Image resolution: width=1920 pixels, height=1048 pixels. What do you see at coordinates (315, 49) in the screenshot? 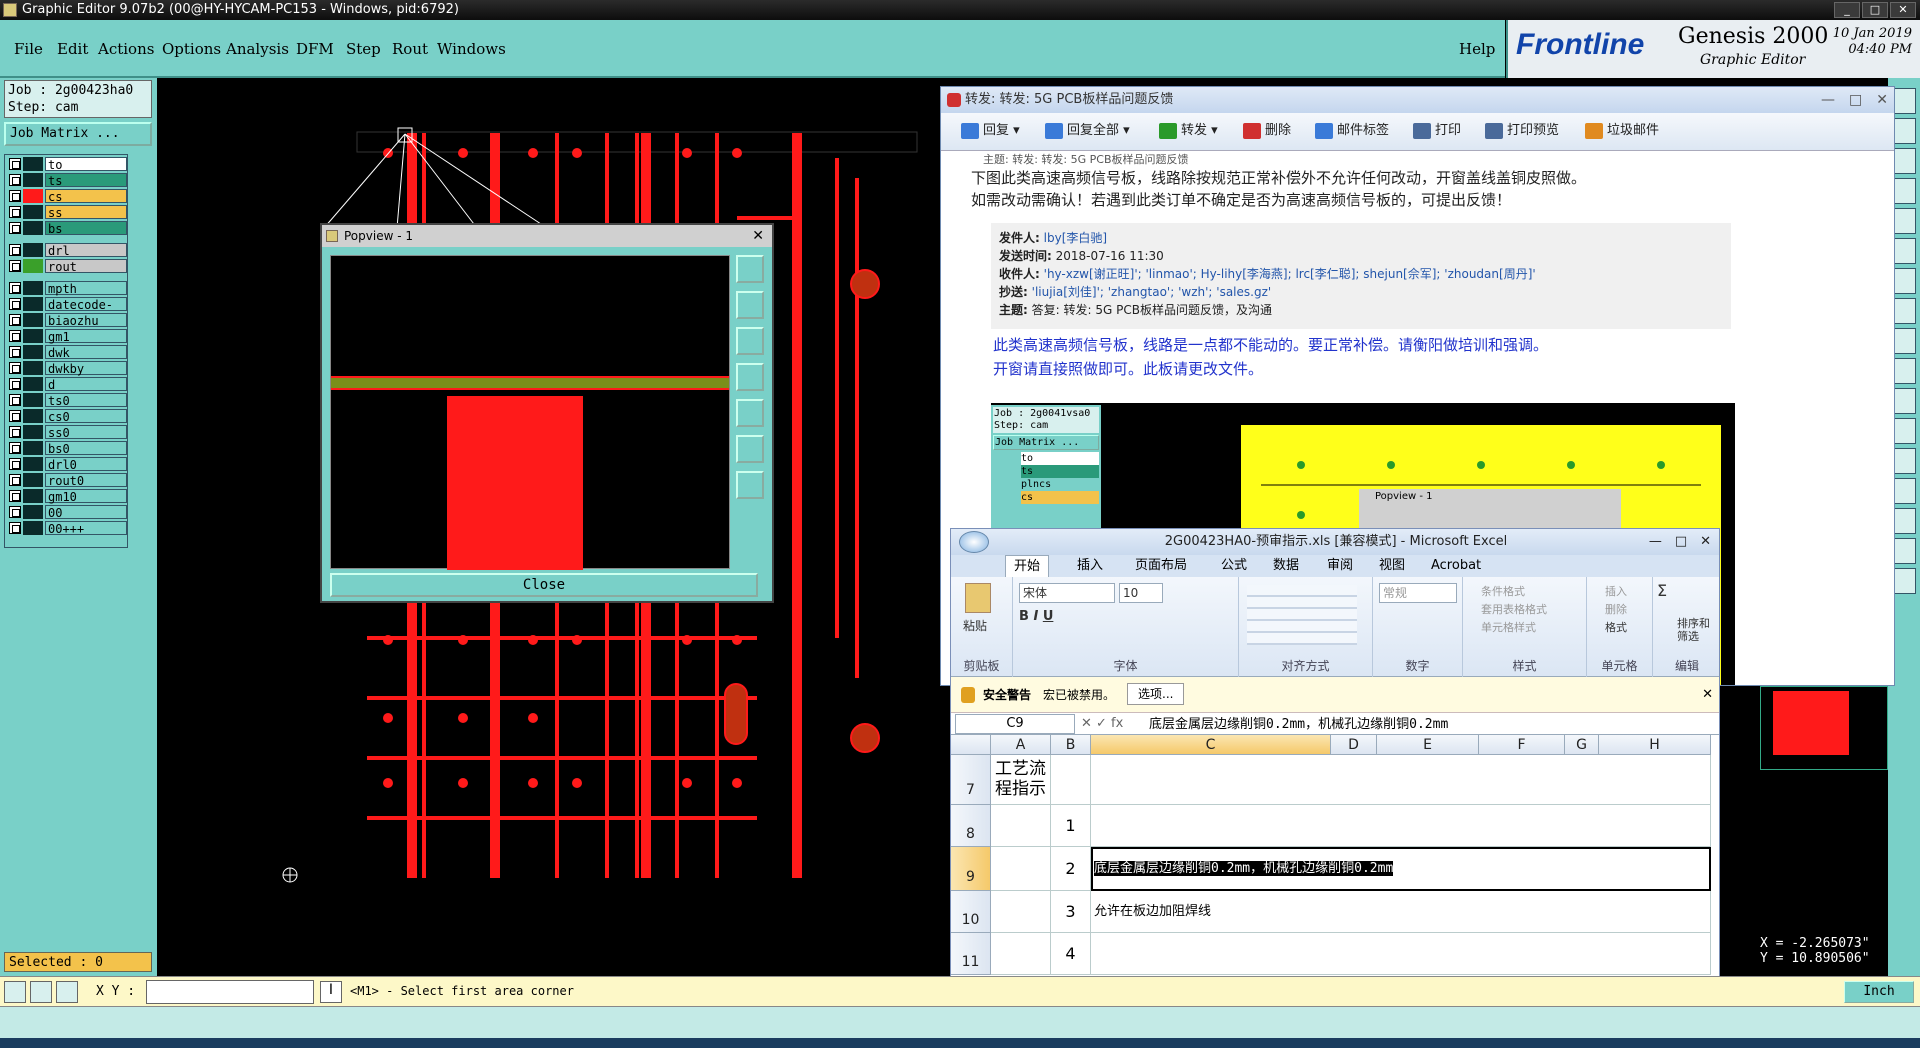
I see `menu-dfm: DFM` at bounding box center [315, 49].